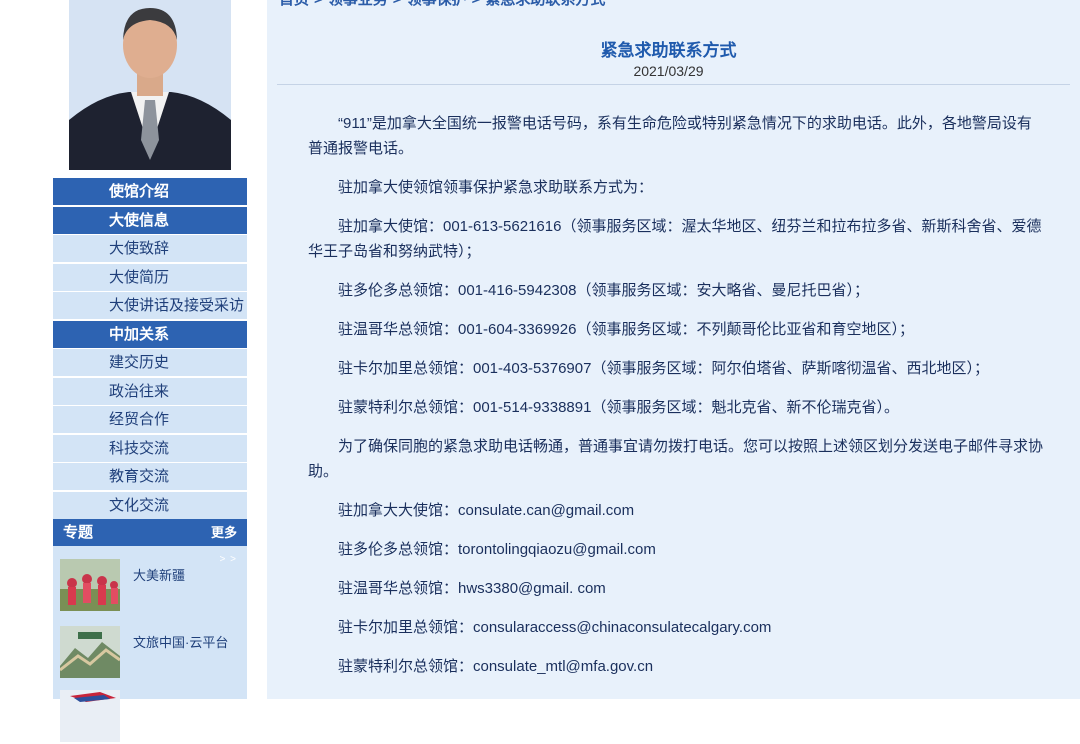 The height and width of the screenshot is (744, 1080). Describe the element at coordinates (294, 4) in the screenshot. I see `breadcrumb-home: 首页` at that location.